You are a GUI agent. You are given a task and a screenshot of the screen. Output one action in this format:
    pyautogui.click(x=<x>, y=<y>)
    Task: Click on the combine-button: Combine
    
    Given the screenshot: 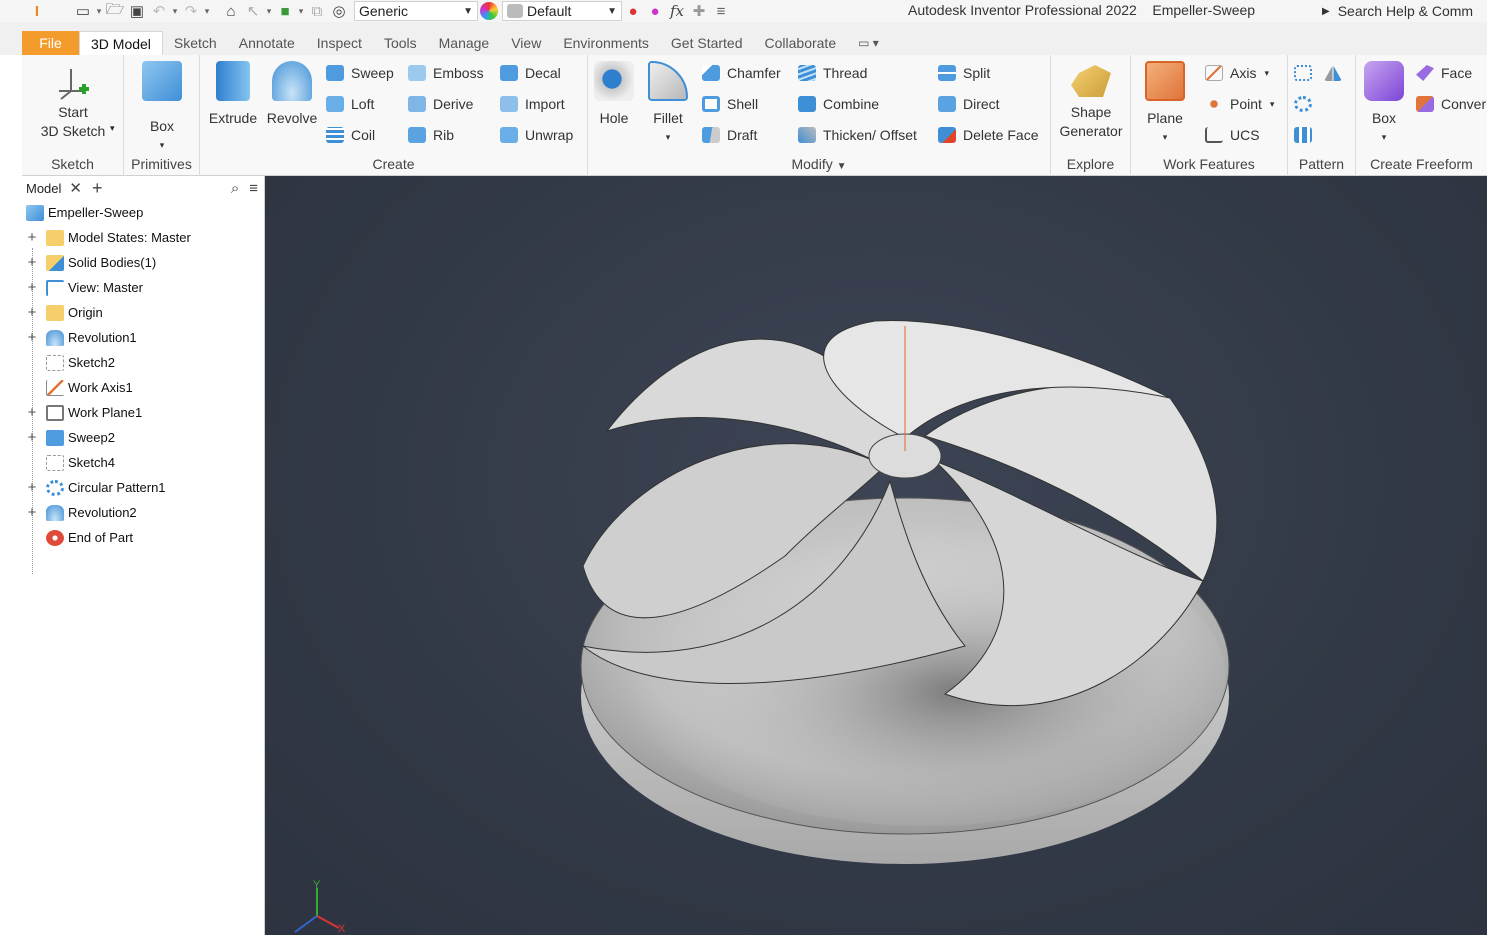 What is the action you would take?
    pyautogui.click(x=838, y=104)
    